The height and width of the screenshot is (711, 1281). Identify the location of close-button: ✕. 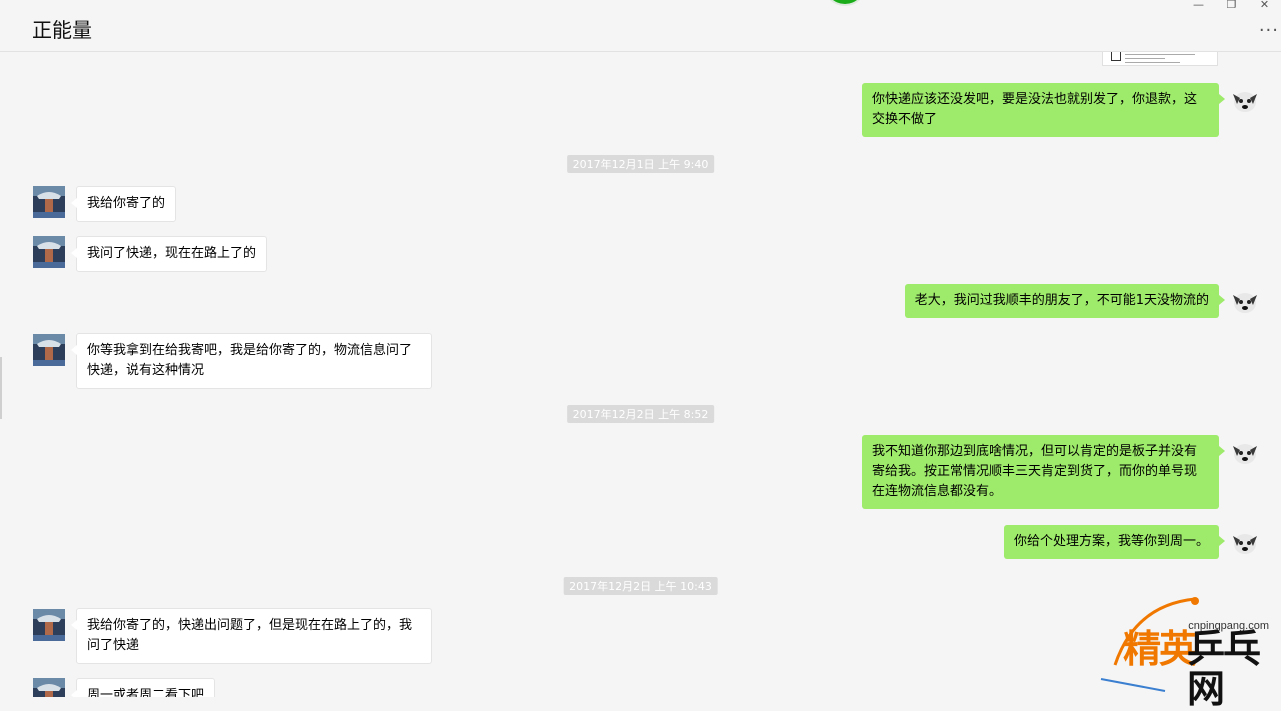
(1264, 7).